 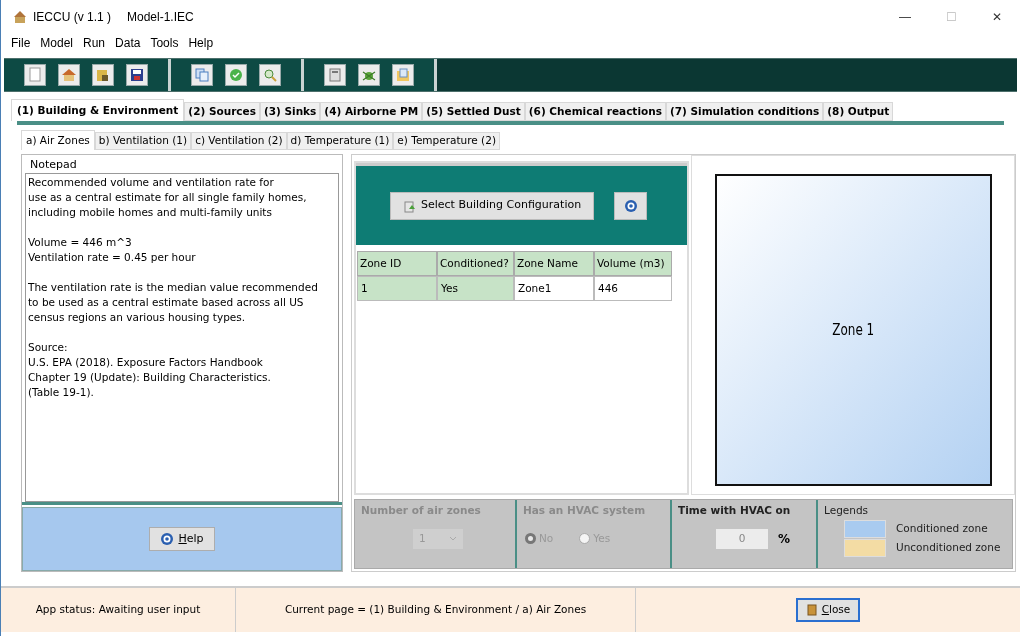 I want to click on tab: (4) Airborne PM, so click(x=371, y=111).